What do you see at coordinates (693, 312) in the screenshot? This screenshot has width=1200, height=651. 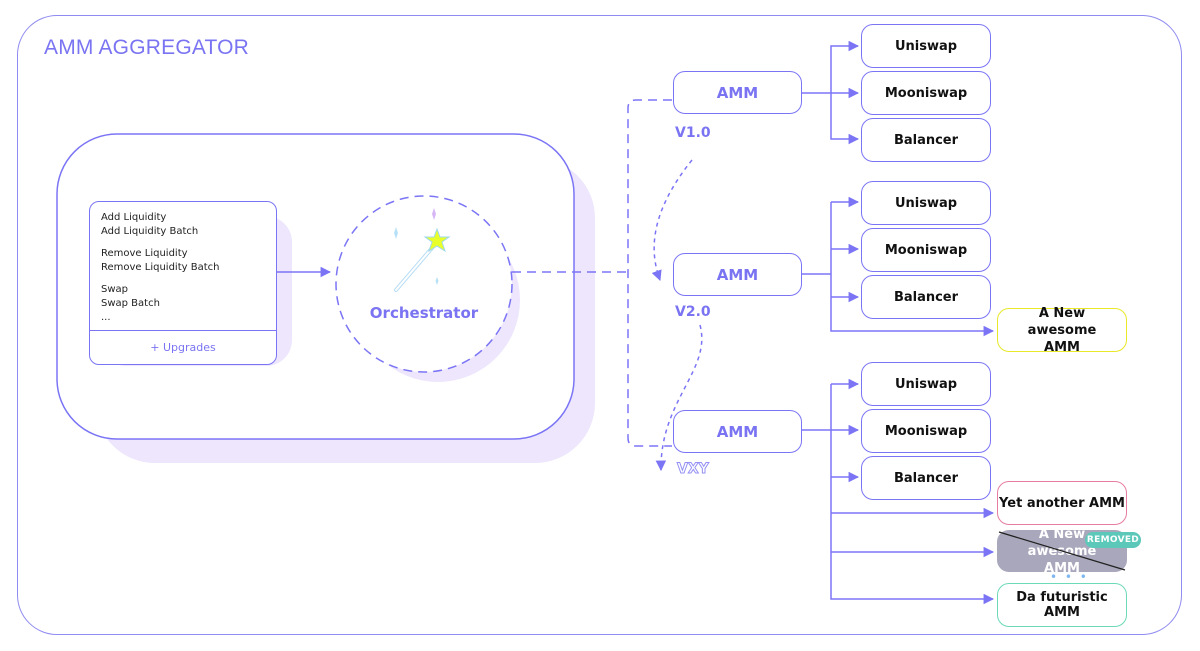 I see `version-label-v2: V2.0` at bounding box center [693, 312].